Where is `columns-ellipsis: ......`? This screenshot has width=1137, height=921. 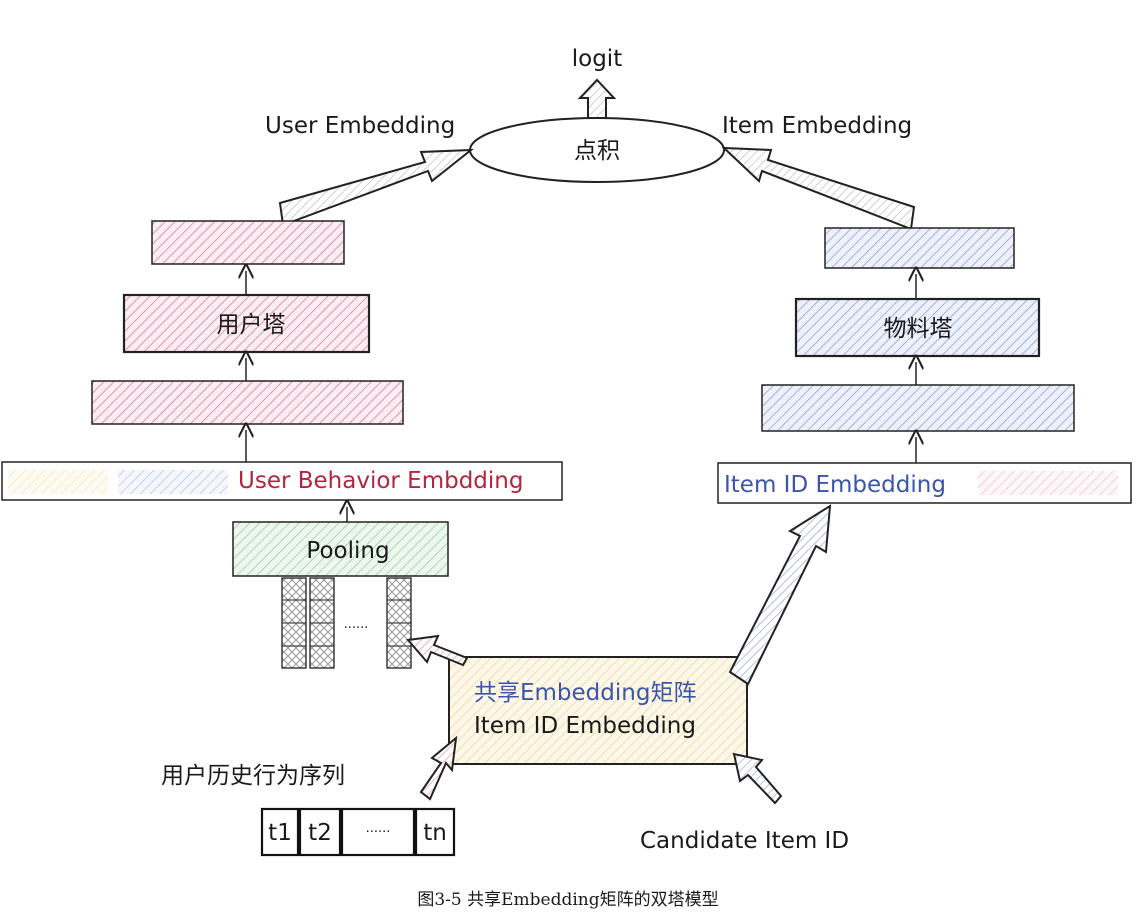 columns-ellipsis: ...... is located at coordinates (356, 624).